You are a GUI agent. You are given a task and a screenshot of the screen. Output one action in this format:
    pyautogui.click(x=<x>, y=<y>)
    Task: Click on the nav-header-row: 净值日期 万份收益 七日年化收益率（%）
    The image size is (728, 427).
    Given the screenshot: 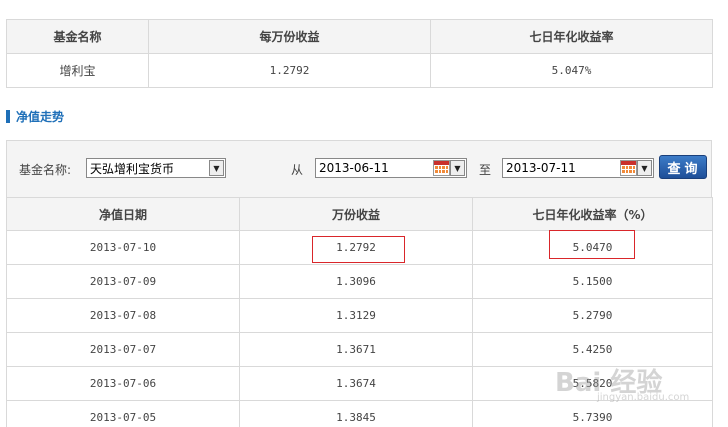 What is the action you would take?
    pyautogui.click(x=359, y=214)
    